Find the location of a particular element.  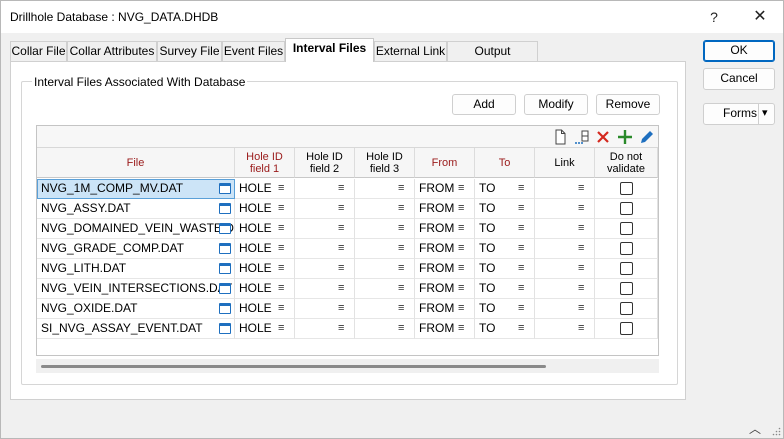

resize-grip-icon is located at coordinates (776, 431).